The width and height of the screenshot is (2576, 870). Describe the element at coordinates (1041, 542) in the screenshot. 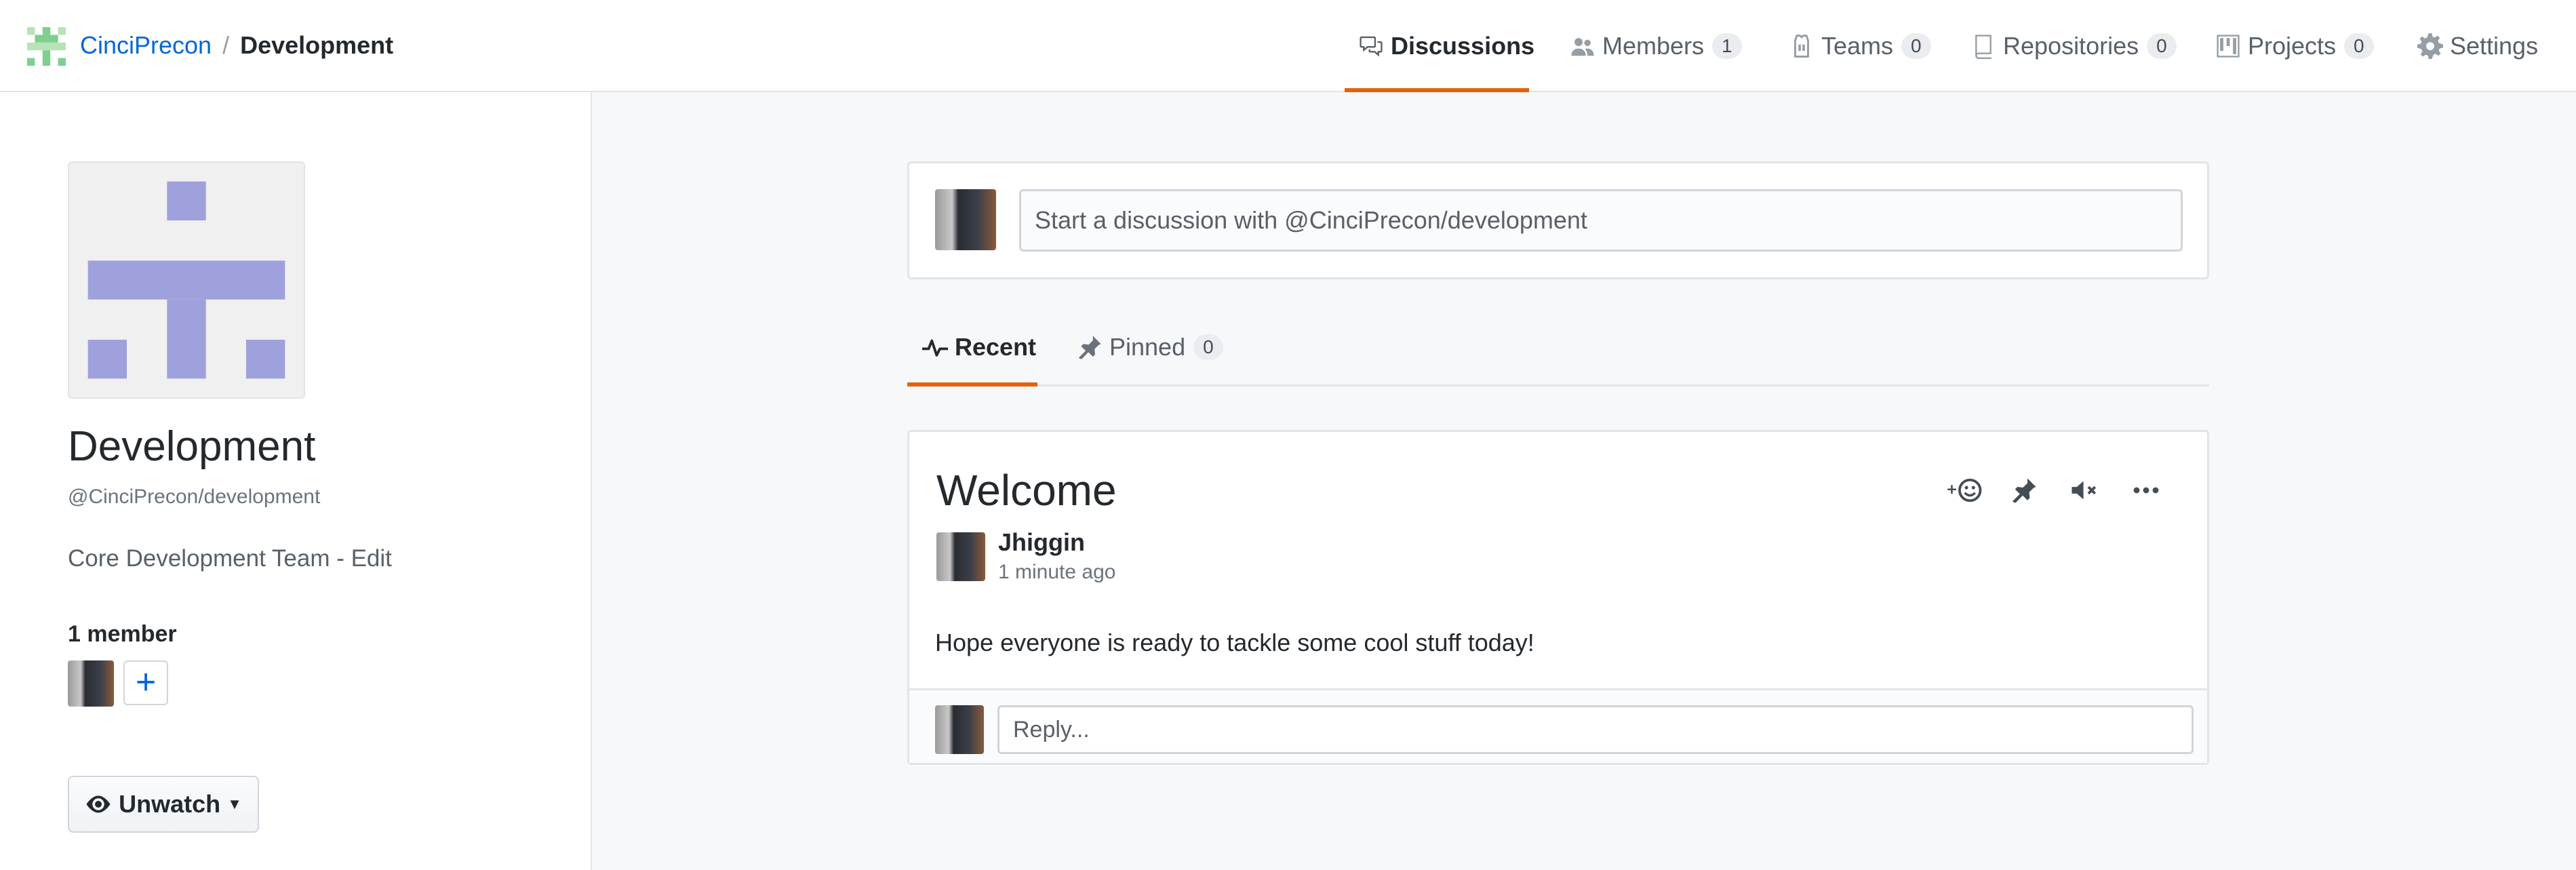

I see `author-name: Jhiggin` at that location.